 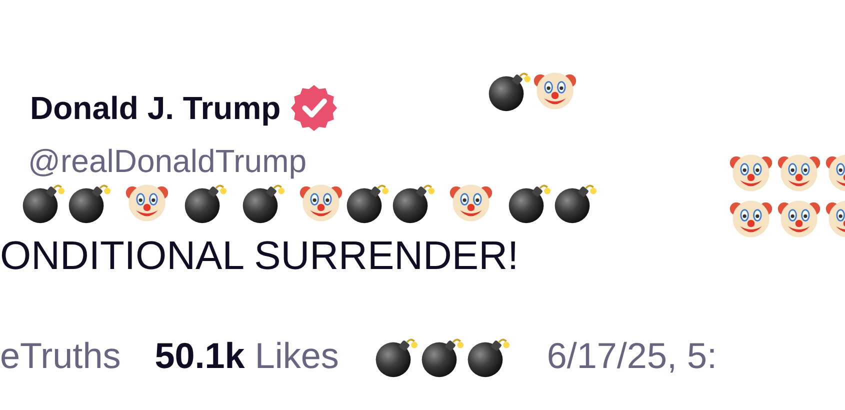 I want to click on author-handle: @realDonaldTrump, so click(x=167, y=161).